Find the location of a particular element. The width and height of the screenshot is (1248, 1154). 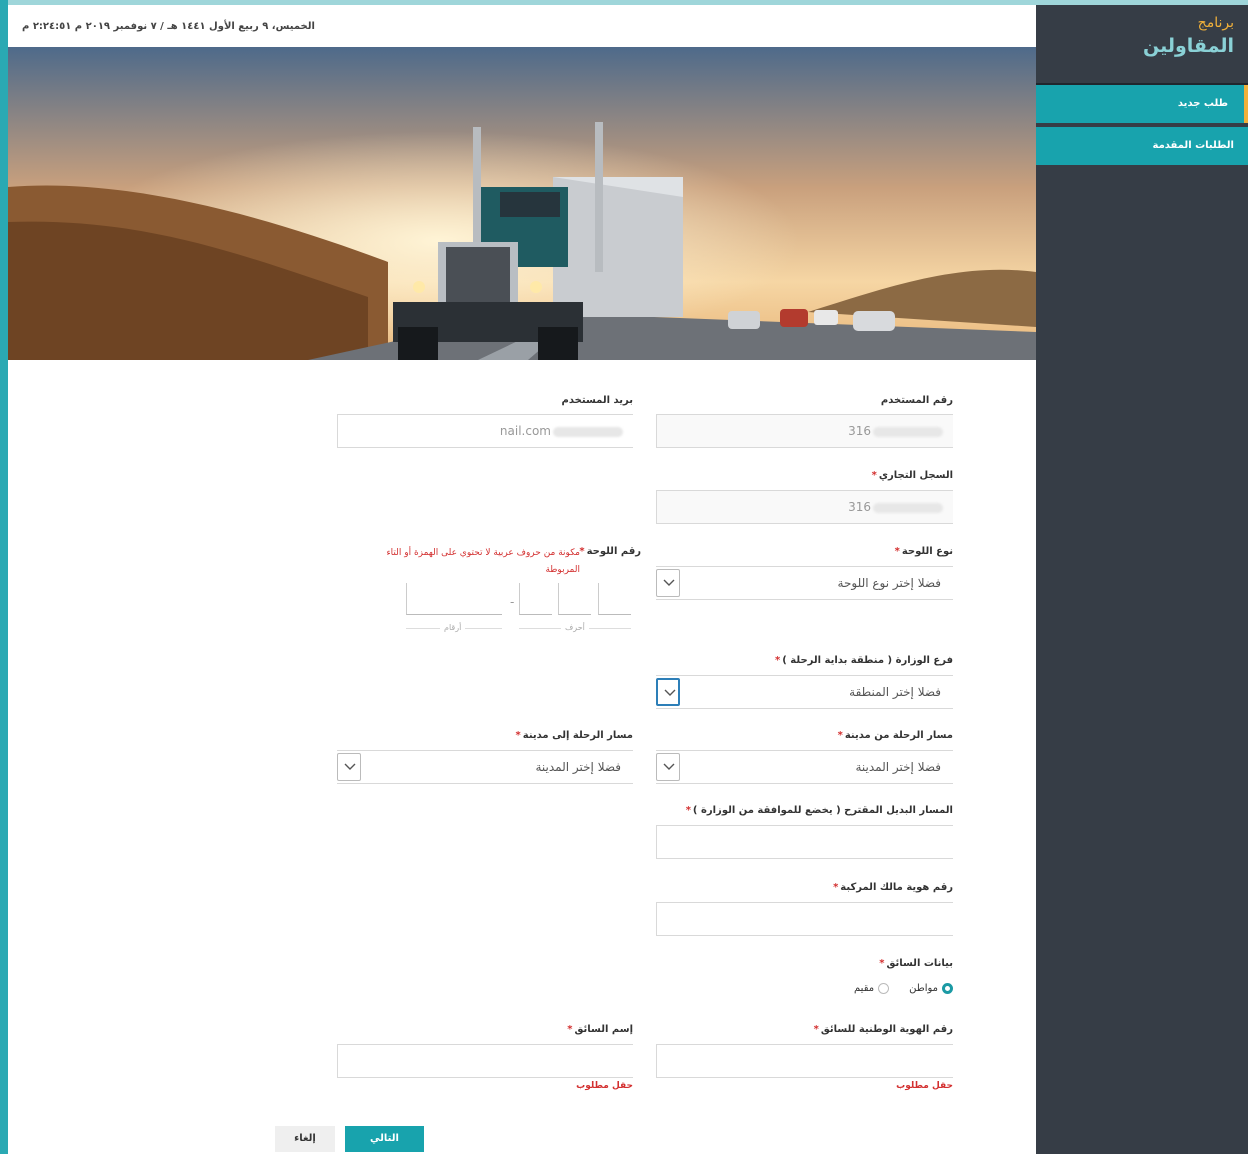

alt-route-field is located at coordinates (804, 842).